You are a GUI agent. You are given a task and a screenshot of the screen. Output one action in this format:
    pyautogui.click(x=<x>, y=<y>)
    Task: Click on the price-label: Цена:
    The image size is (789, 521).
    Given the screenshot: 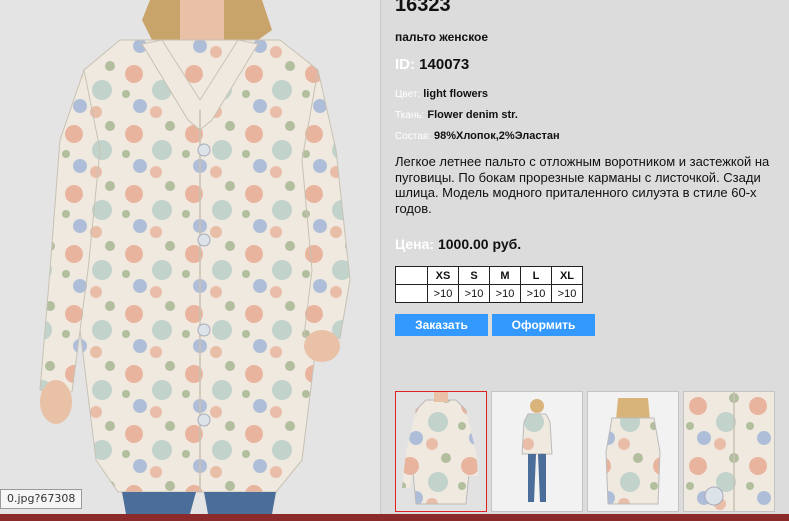 What is the action you would take?
    pyautogui.click(x=415, y=244)
    